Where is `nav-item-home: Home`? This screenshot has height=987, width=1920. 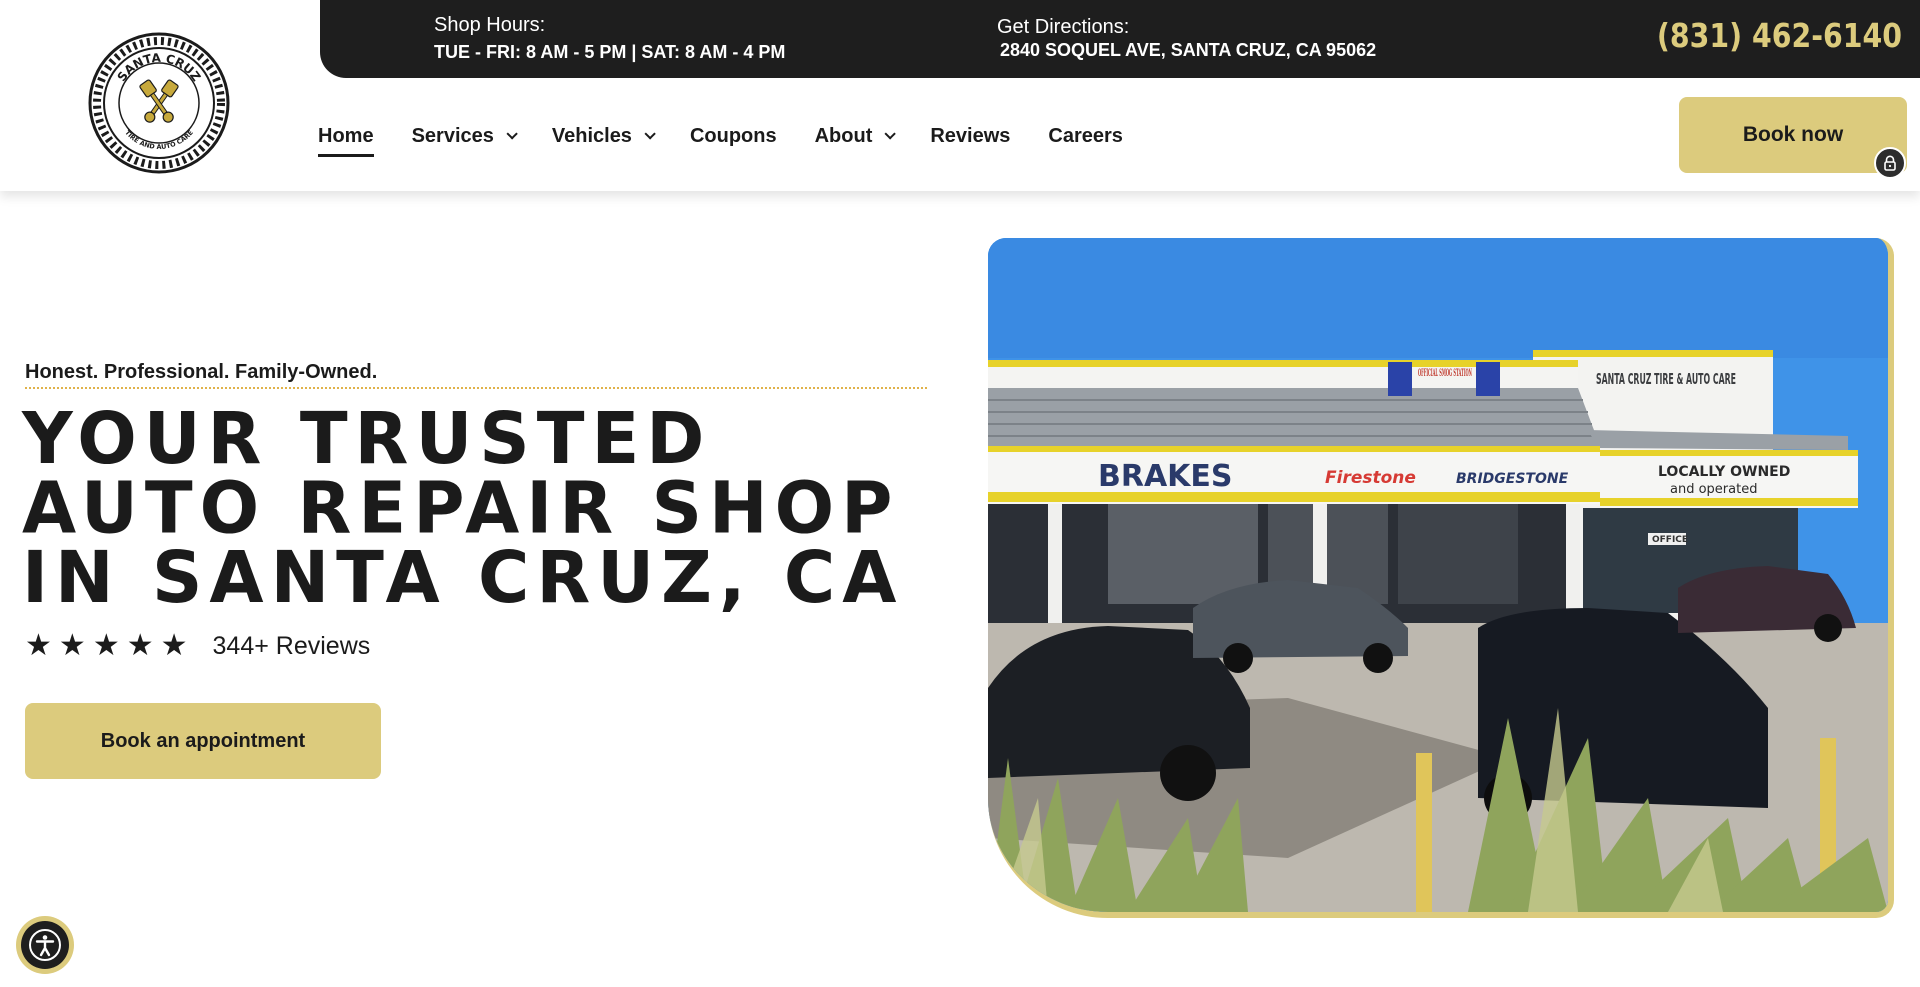 nav-item-home: Home is located at coordinates (346, 140).